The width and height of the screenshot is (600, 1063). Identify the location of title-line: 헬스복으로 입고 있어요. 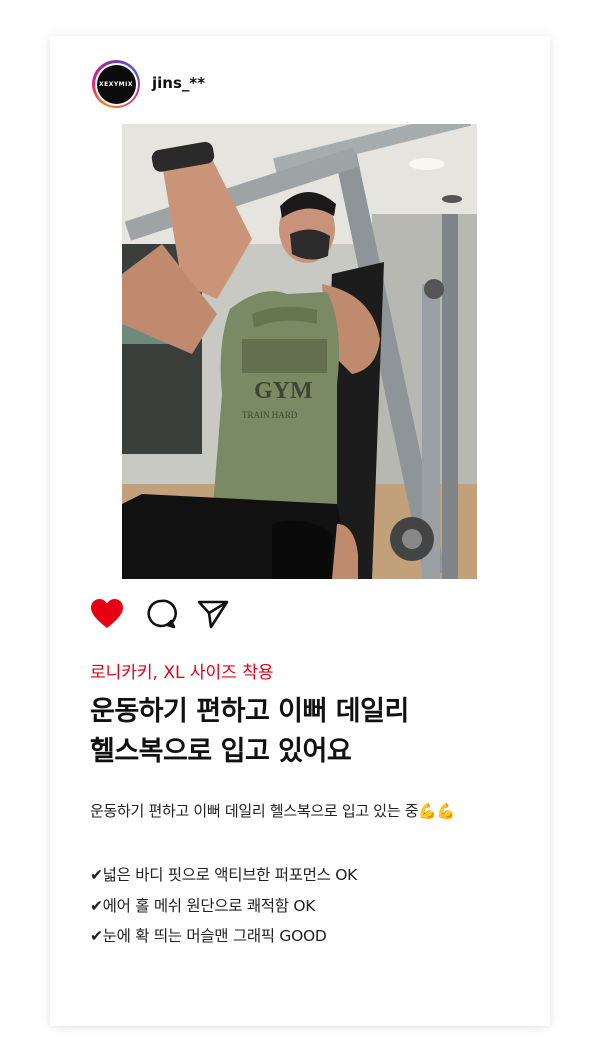
(221, 751).